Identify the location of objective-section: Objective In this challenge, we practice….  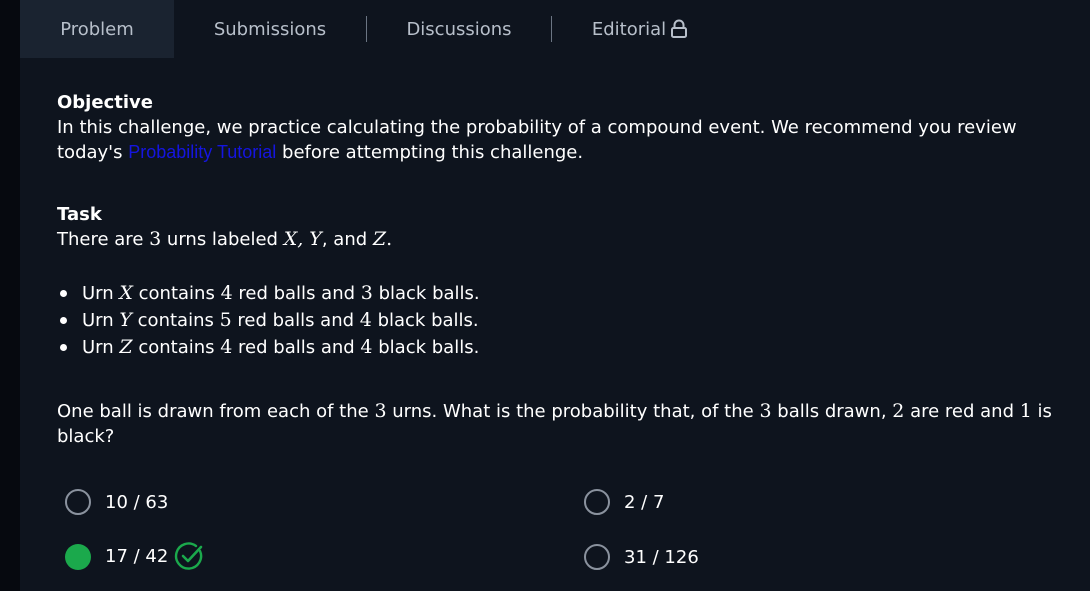
(569, 127).